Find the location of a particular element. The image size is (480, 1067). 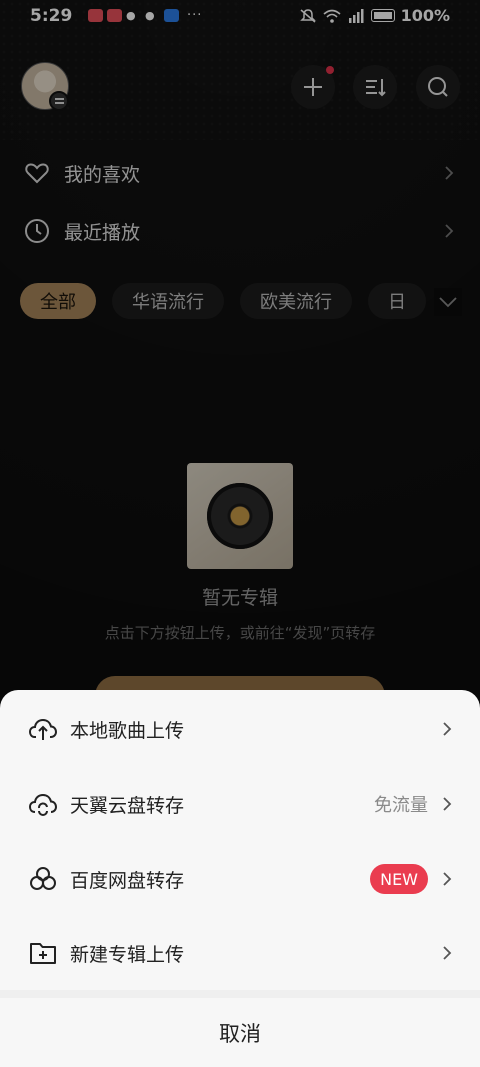

new-folder-icon is located at coordinates (43, 953).